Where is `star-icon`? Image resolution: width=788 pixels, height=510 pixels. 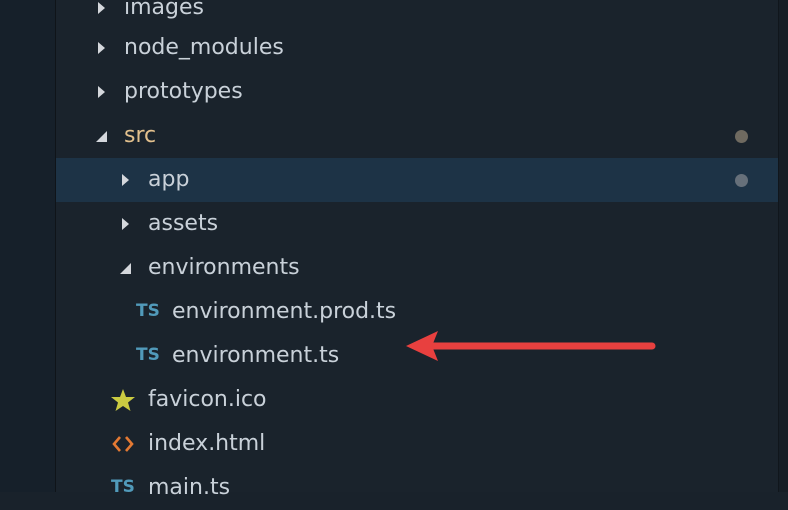 star-icon is located at coordinates (123, 400).